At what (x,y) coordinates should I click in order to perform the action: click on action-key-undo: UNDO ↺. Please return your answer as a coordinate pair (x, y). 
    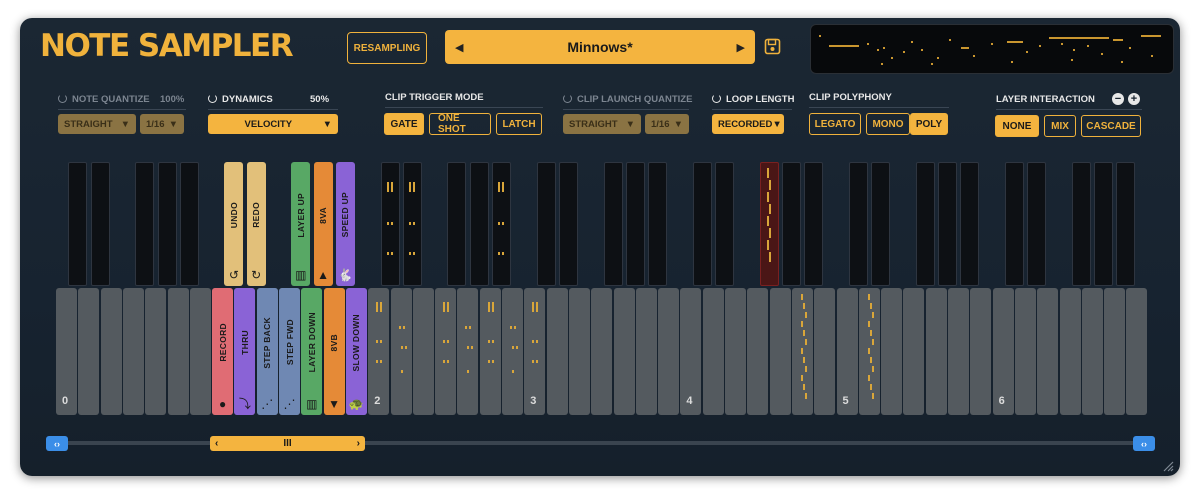
    Looking at the image, I should click on (234, 224).